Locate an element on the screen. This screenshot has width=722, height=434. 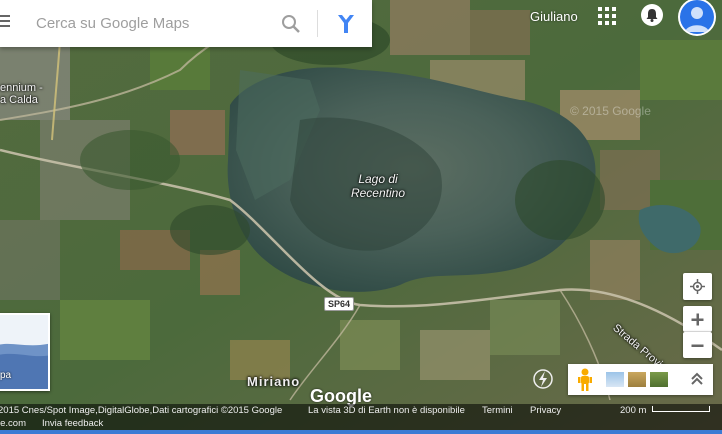
apps-grid-icon is located at coordinates (607, 16).